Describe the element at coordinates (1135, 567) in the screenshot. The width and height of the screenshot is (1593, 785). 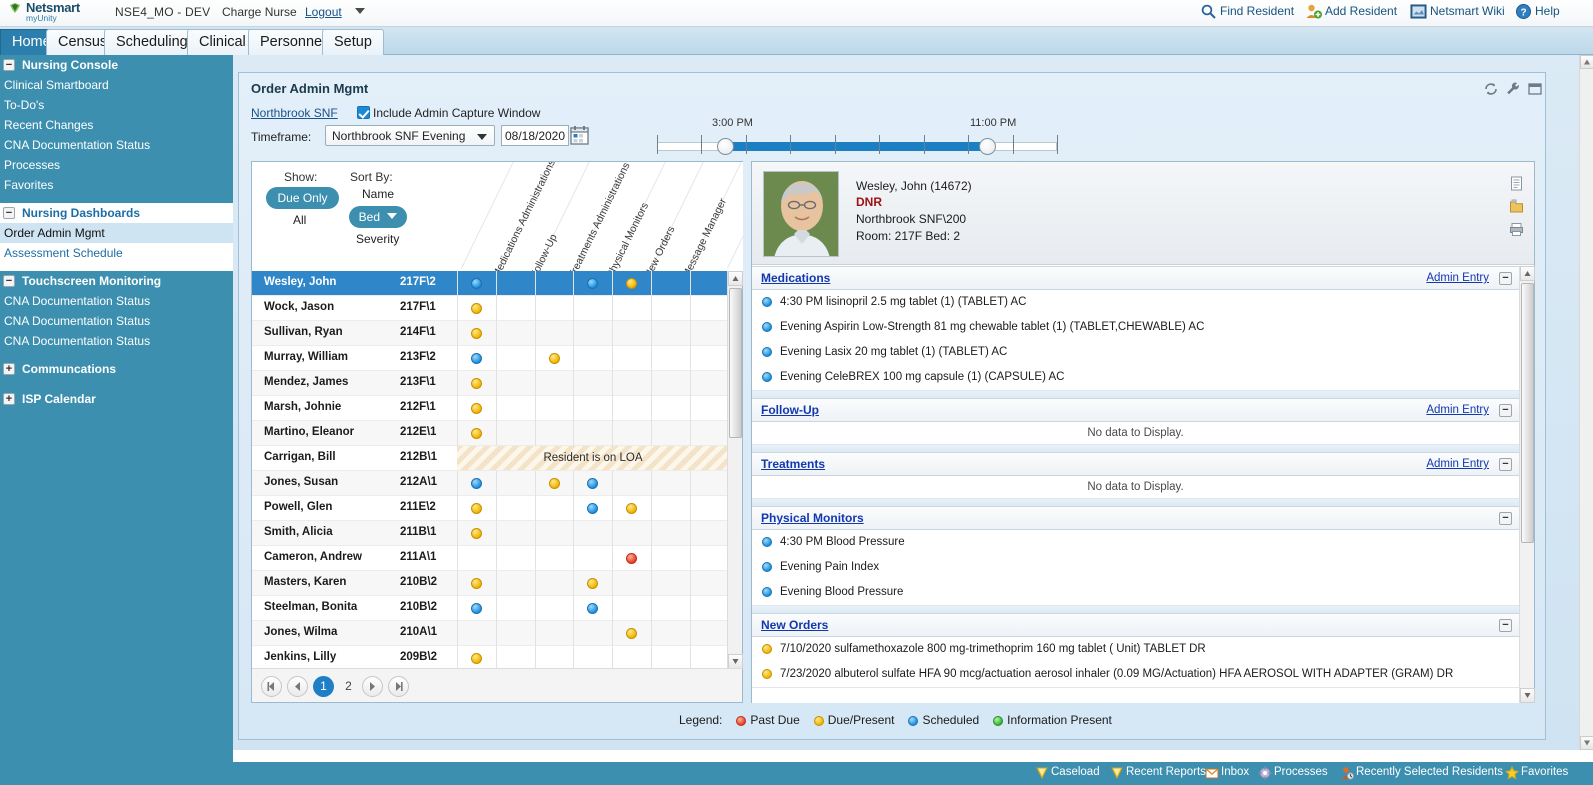
I see `list-item: Evening Pain Index` at that location.